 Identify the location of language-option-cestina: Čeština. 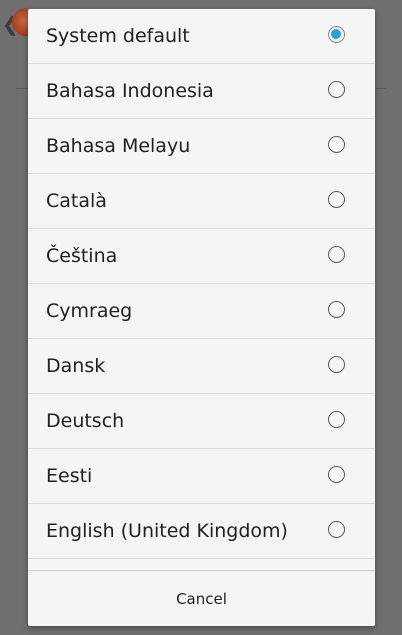
(201, 256).